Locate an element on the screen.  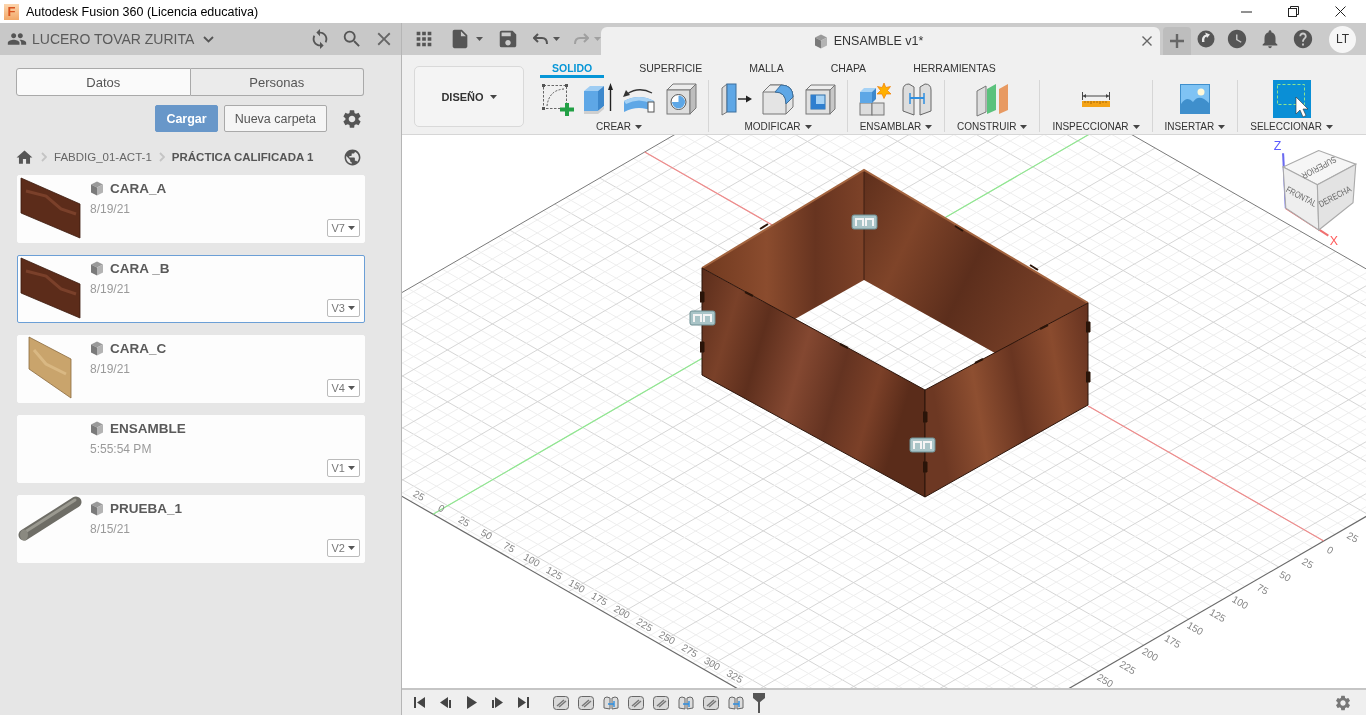
user-avatar: LT is located at coordinates (1342, 39).